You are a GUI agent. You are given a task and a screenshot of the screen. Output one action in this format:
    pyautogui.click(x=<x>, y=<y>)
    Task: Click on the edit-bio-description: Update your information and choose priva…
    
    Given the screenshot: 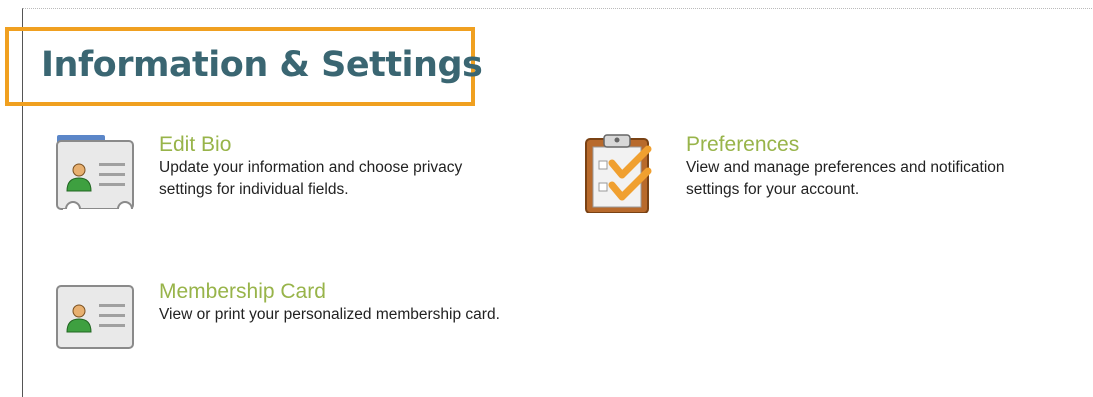 What is the action you would take?
    pyautogui.click(x=311, y=178)
    